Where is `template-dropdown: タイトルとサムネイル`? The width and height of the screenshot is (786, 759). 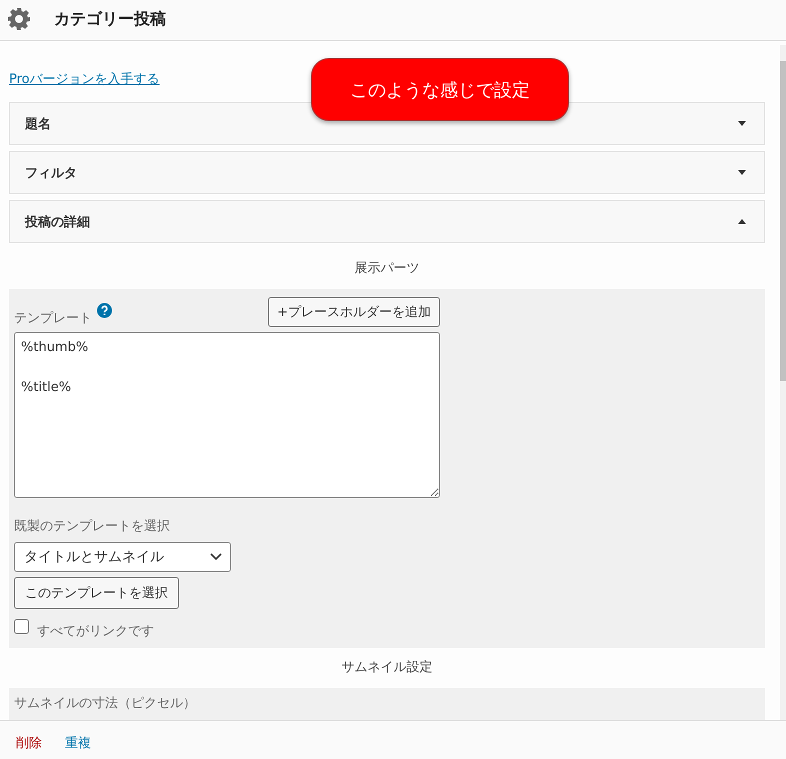 template-dropdown: タイトルとサムネイル is located at coordinates (122, 557).